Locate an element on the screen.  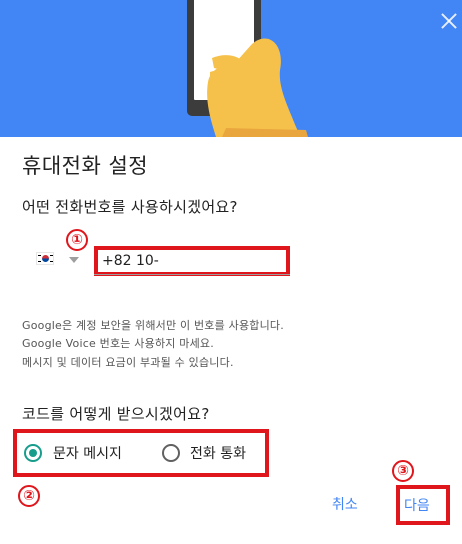
note-line-3: 메시지 및 데이터 요금이 부과될 수 있습니다. is located at coordinates (128, 362).